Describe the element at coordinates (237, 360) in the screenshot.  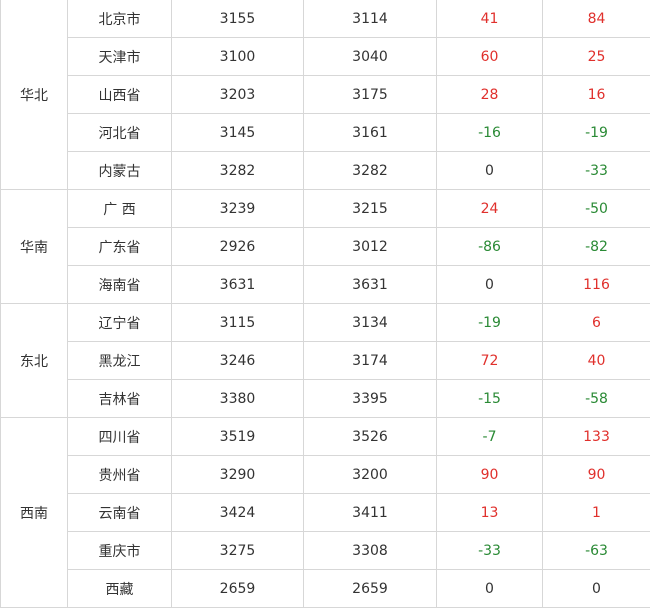
I see `value-1-cell: 3246` at that location.